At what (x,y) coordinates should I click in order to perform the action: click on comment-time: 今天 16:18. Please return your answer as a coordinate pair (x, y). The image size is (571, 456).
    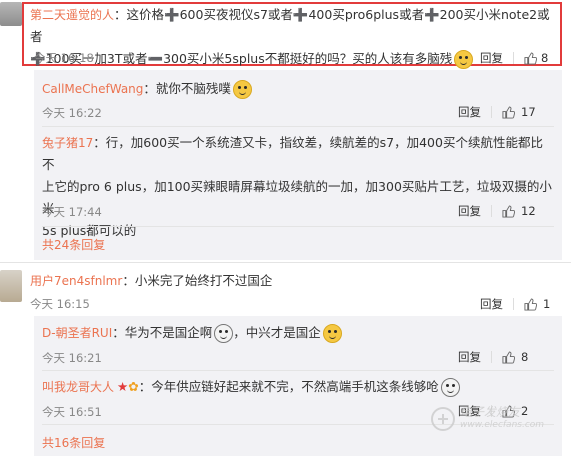
    Looking at the image, I should click on (64, 58).